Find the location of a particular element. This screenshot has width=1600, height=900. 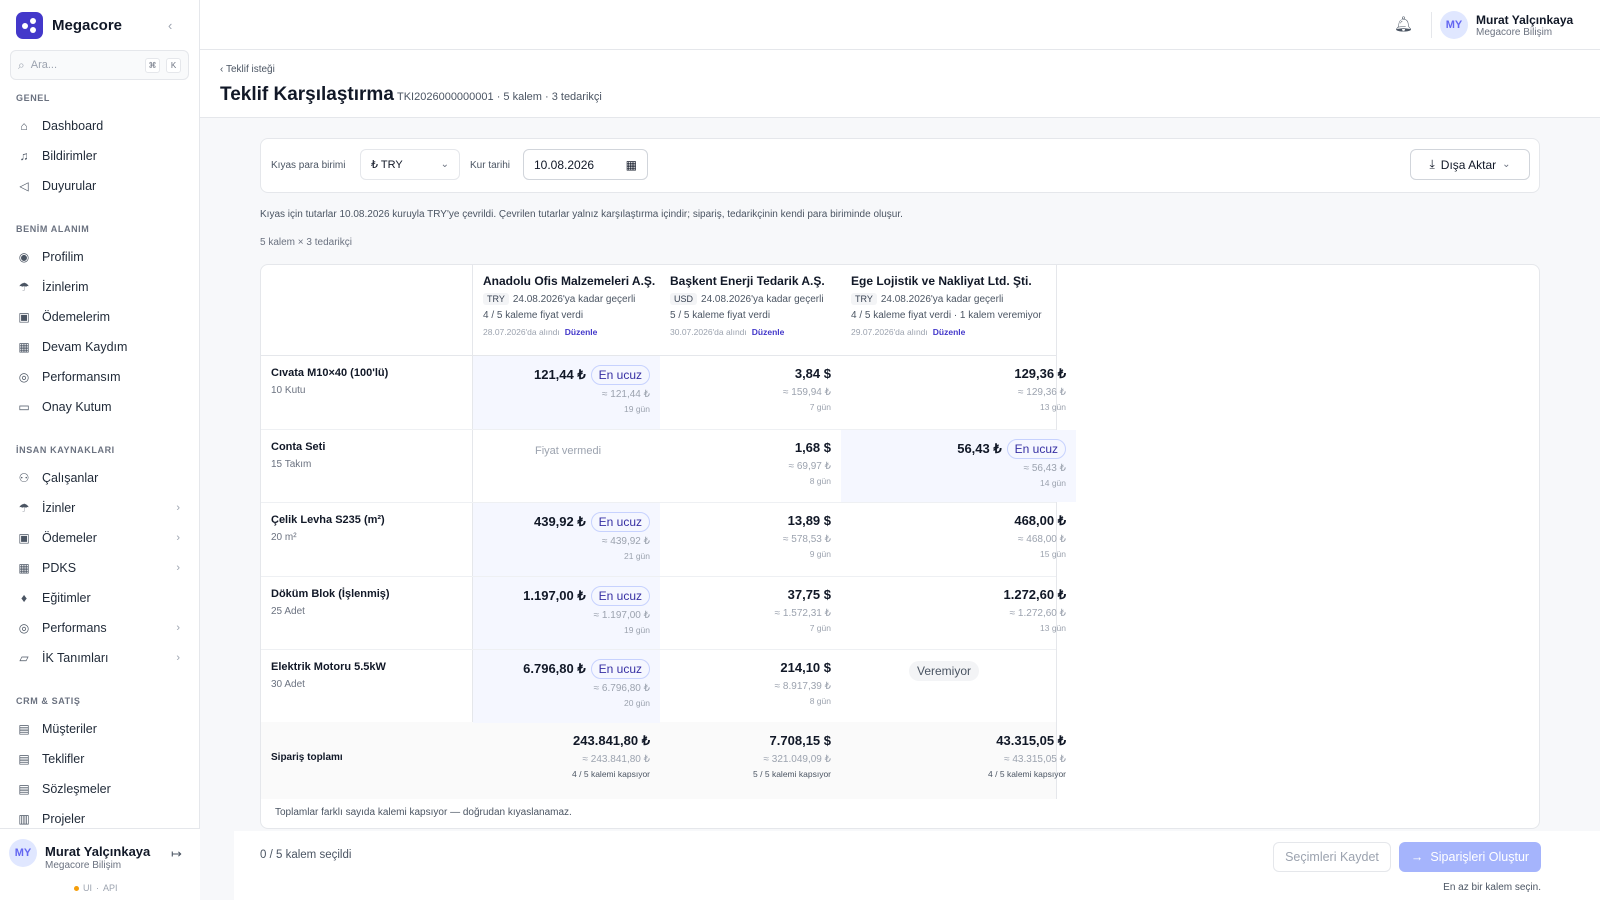

document-icon: ▤ is located at coordinates (24, 759).